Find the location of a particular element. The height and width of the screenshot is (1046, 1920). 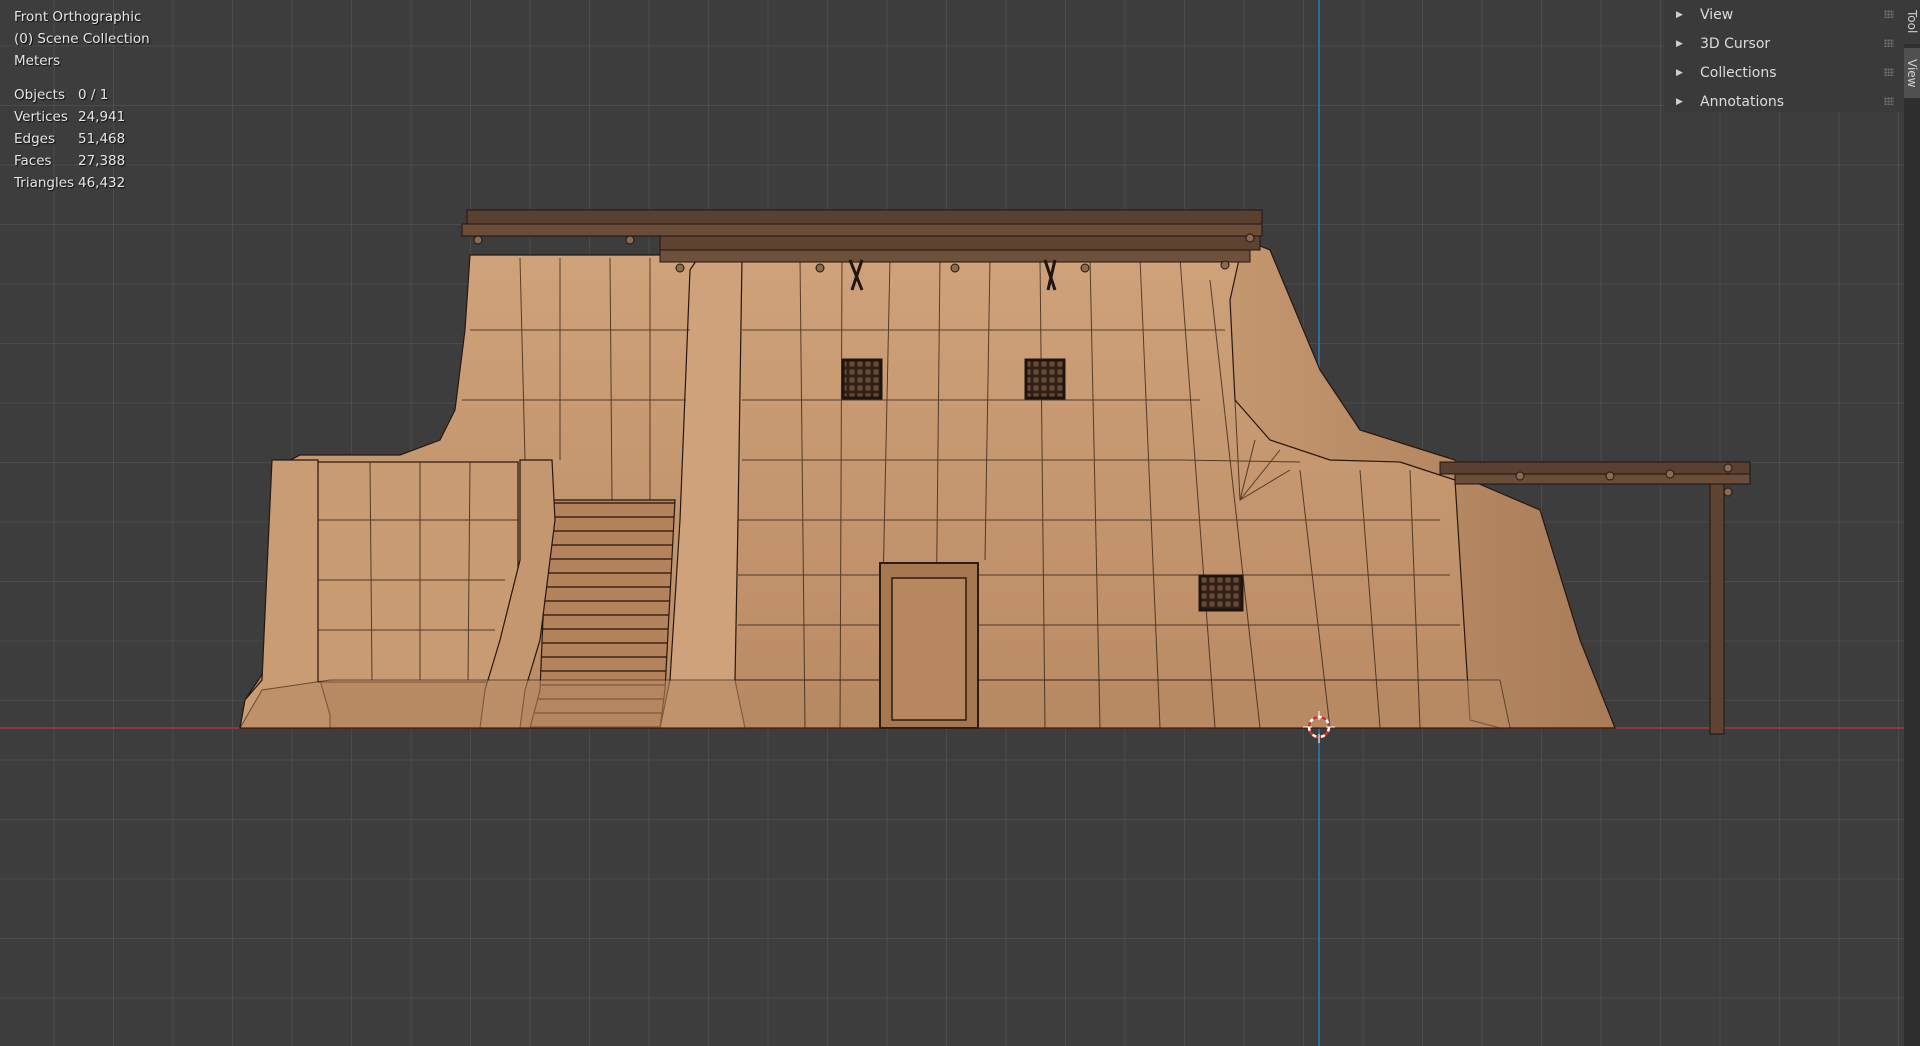

3d-cursor-icon is located at coordinates (1319, 727).